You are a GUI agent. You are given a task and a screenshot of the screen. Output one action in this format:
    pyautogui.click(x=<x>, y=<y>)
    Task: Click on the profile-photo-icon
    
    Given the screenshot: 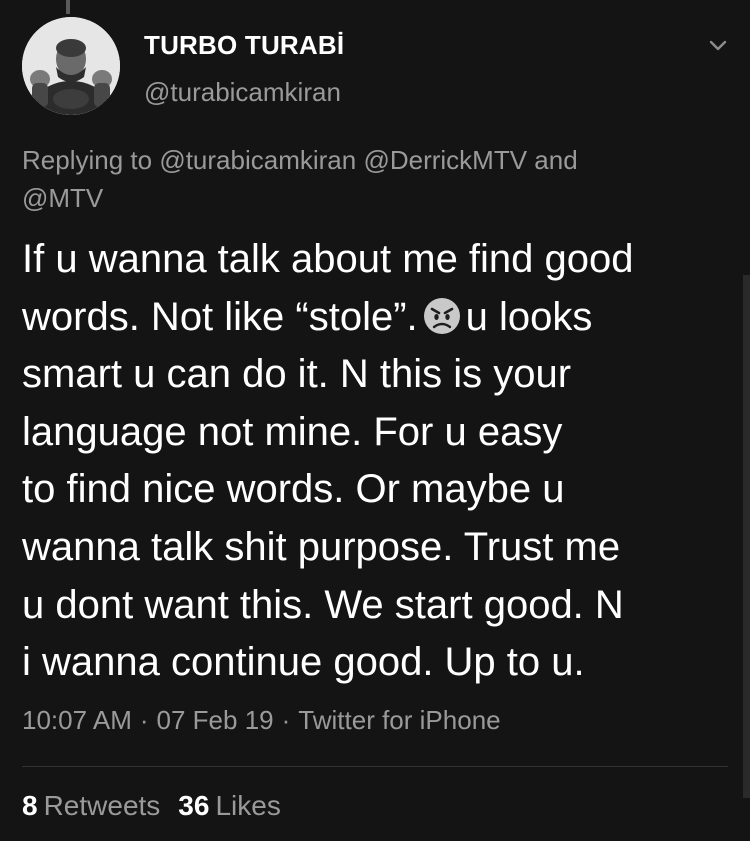 What is the action you would take?
    pyautogui.click(x=71, y=66)
    